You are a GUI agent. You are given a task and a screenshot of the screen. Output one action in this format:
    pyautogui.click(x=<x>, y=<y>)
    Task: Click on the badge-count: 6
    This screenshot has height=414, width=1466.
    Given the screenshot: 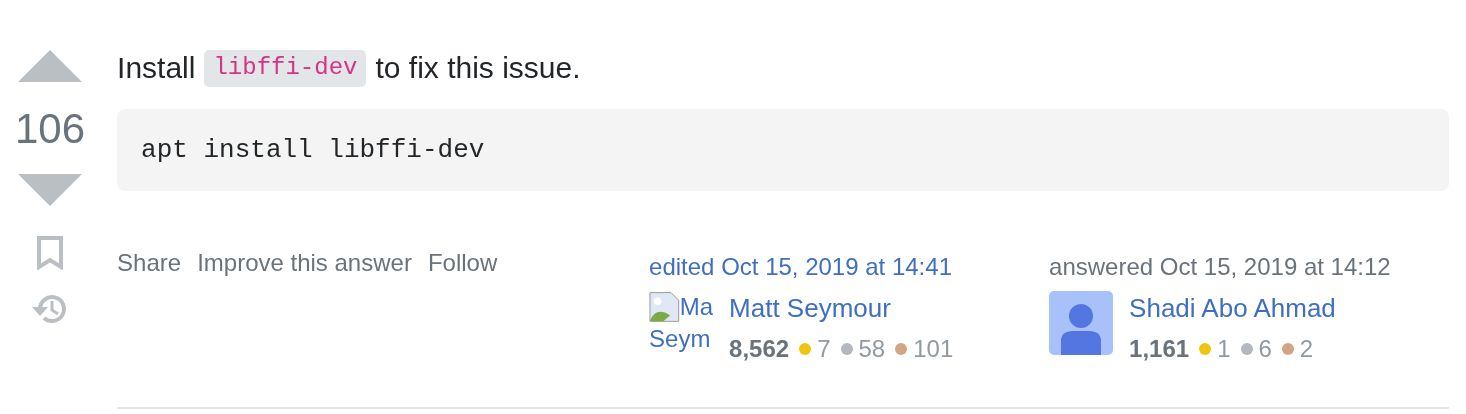 What is the action you would take?
    pyautogui.click(x=1265, y=348)
    